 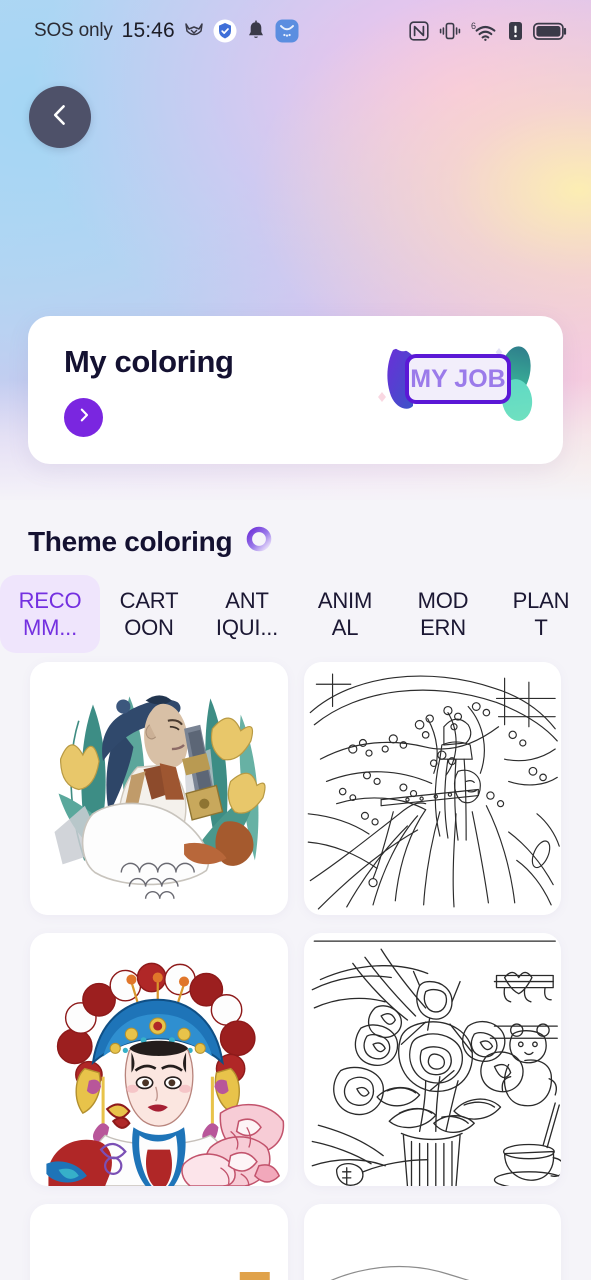 What do you see at coordinates (345, 600) in the screenshot?
I see `tab-animal-line1: ANIM` at bounding box center [345, 600].